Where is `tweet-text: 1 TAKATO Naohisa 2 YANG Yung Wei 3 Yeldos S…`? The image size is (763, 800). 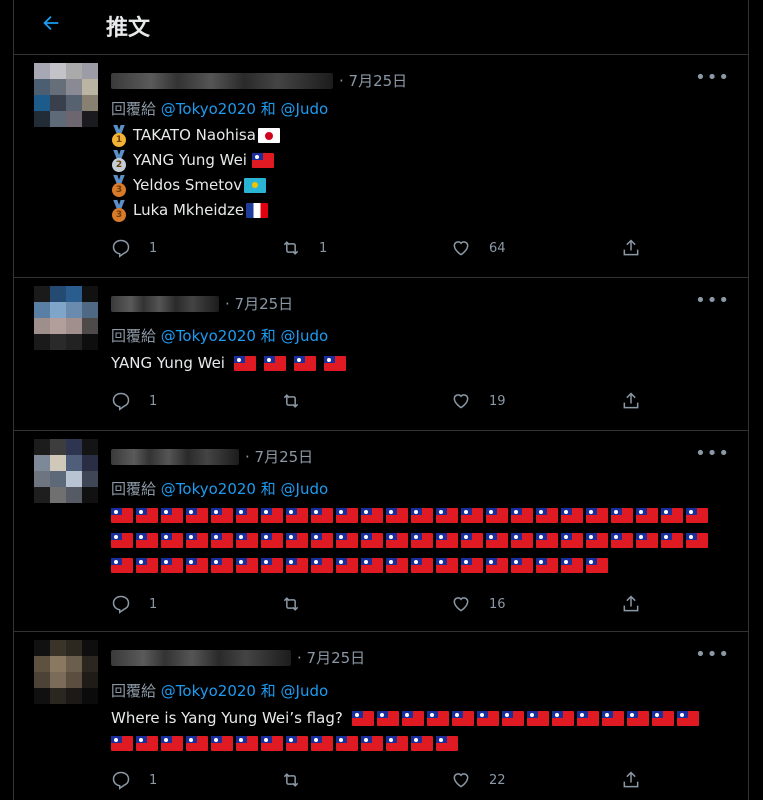 tweet-text: 1 TAKATO Naohisa 2 YANG Yung Wei 3 Yeldos S… is located at coordinates (195, 173).